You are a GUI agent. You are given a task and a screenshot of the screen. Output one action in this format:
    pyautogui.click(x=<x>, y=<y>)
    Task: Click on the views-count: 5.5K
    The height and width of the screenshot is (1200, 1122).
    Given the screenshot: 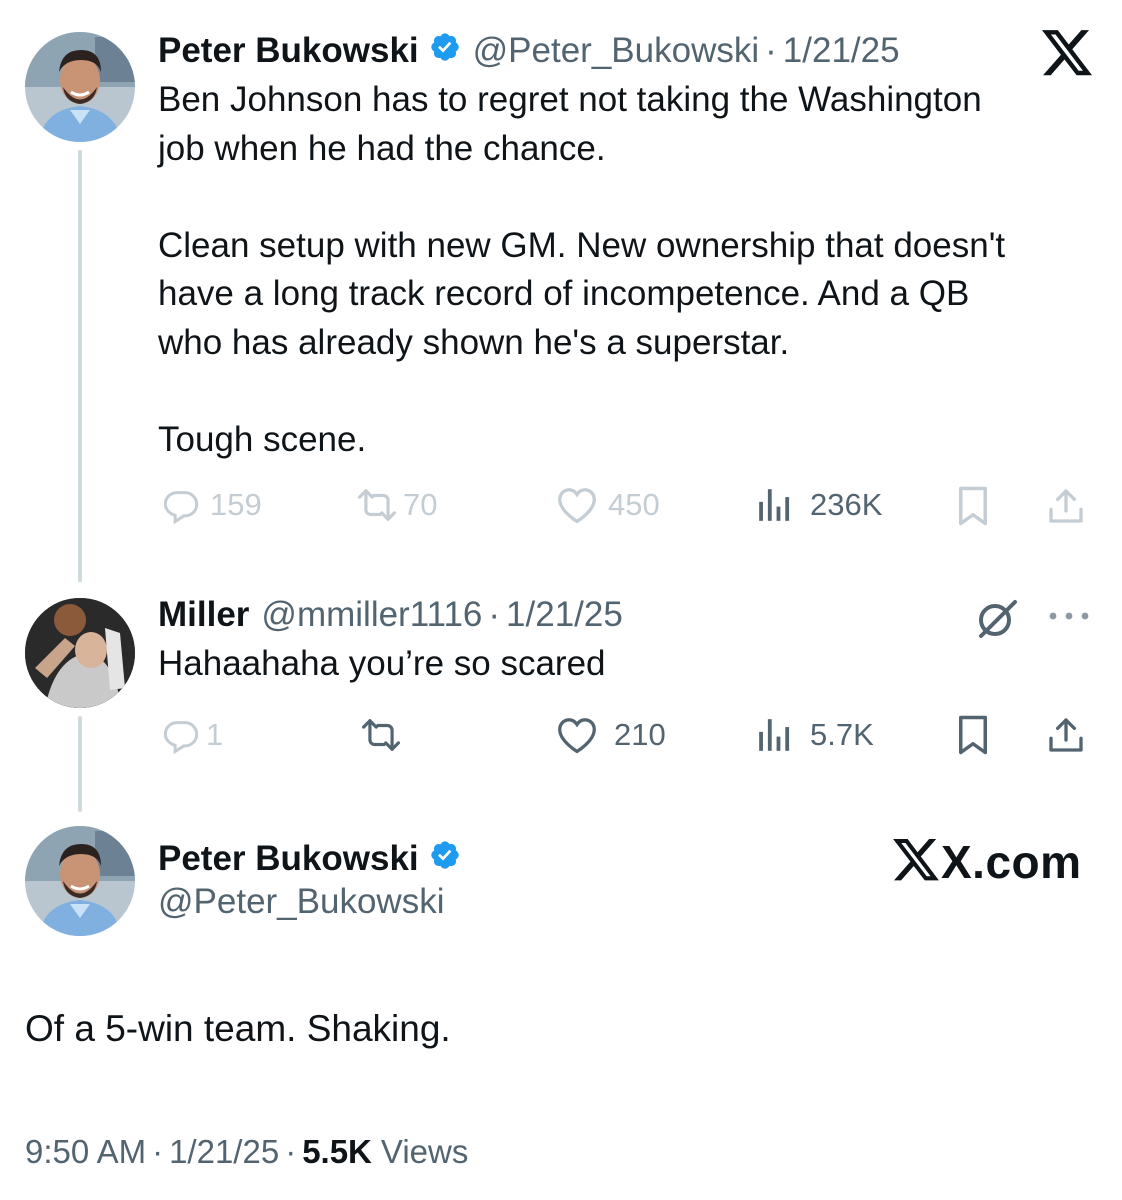 What is the action you would take?
    pyautogui.click(x=337, y=1152)
    